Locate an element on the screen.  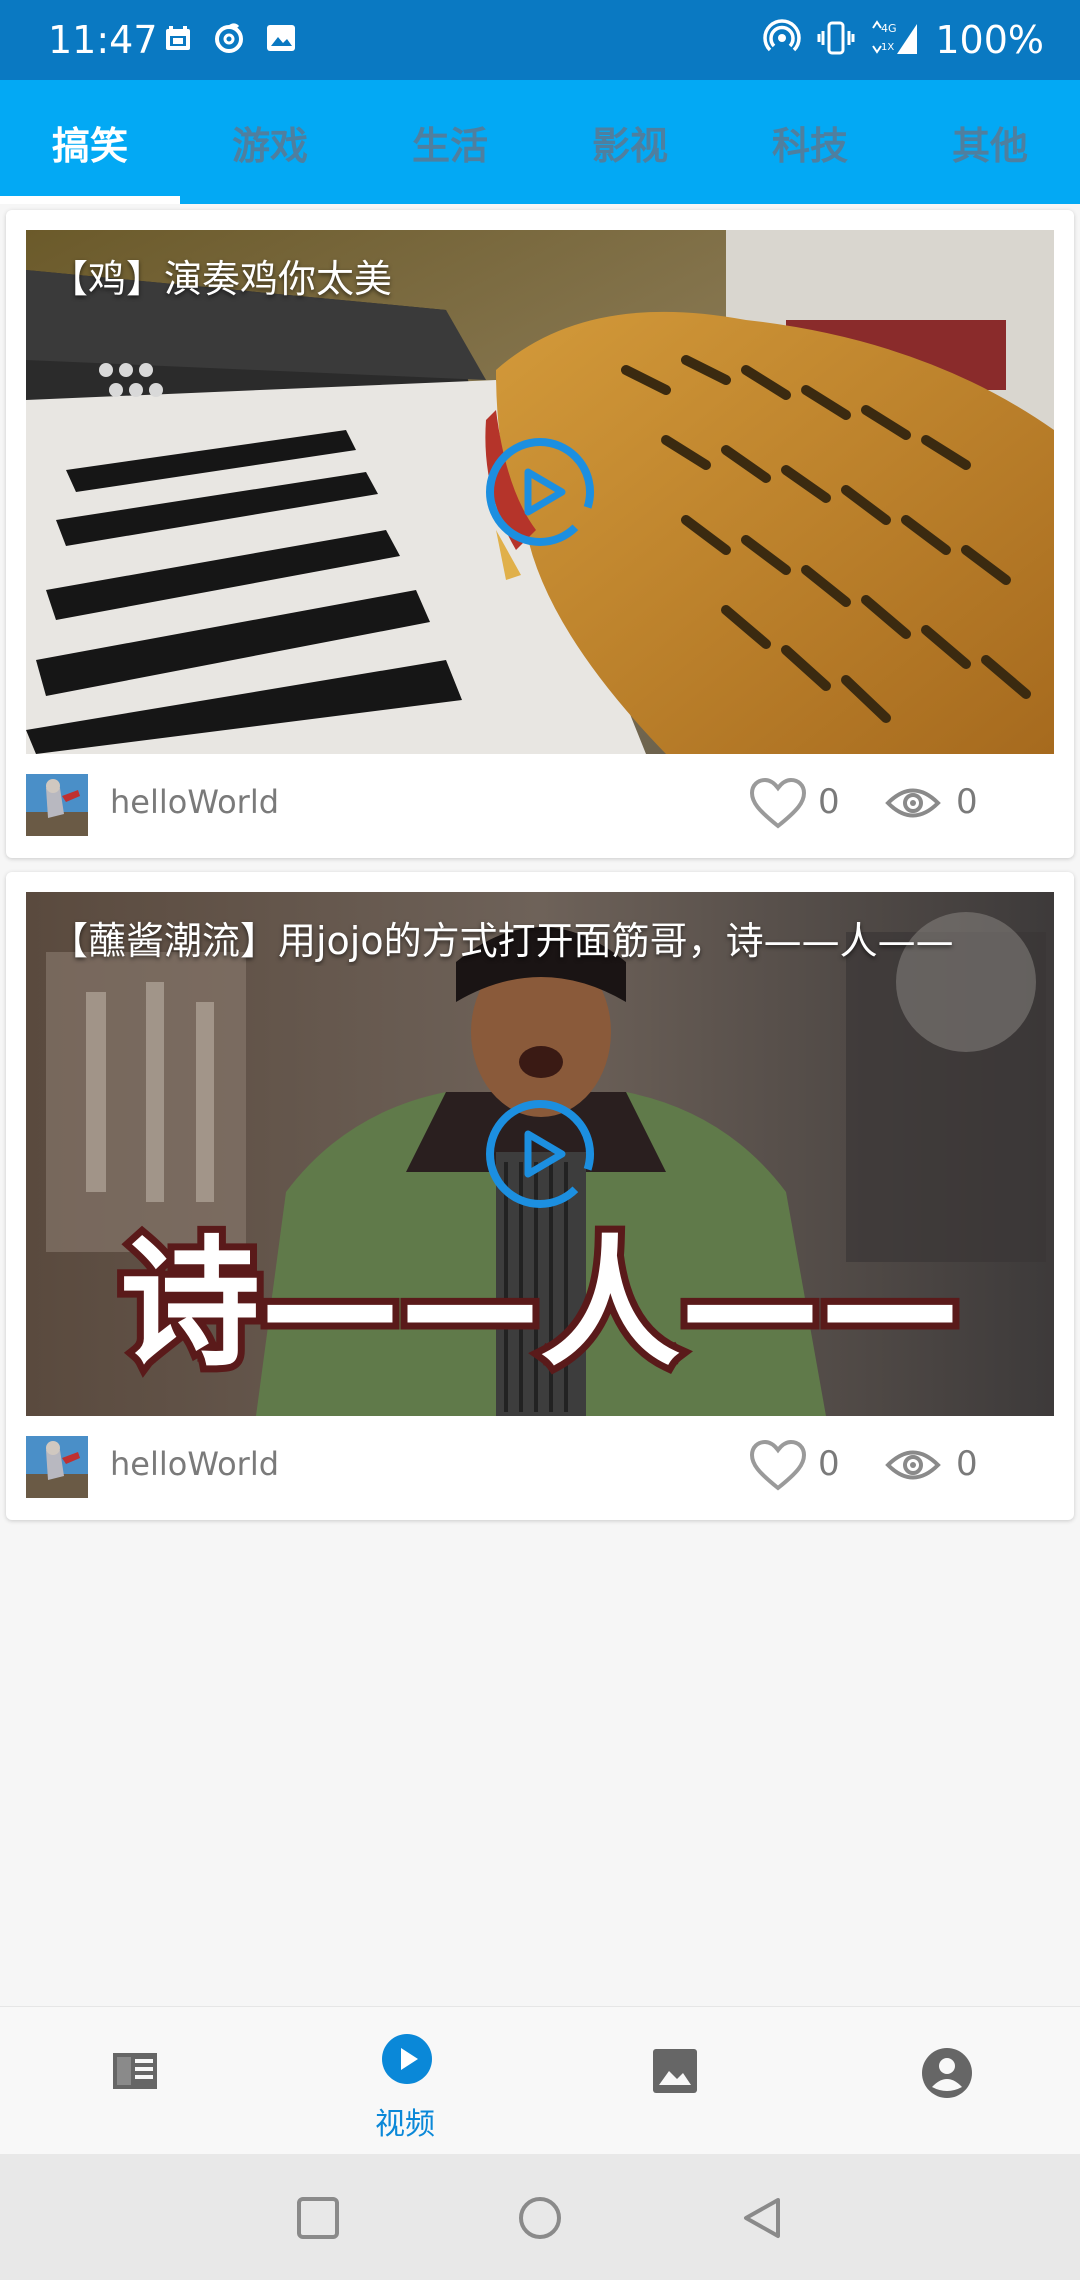
video-play-icon is located at coordinates (407, 2059).